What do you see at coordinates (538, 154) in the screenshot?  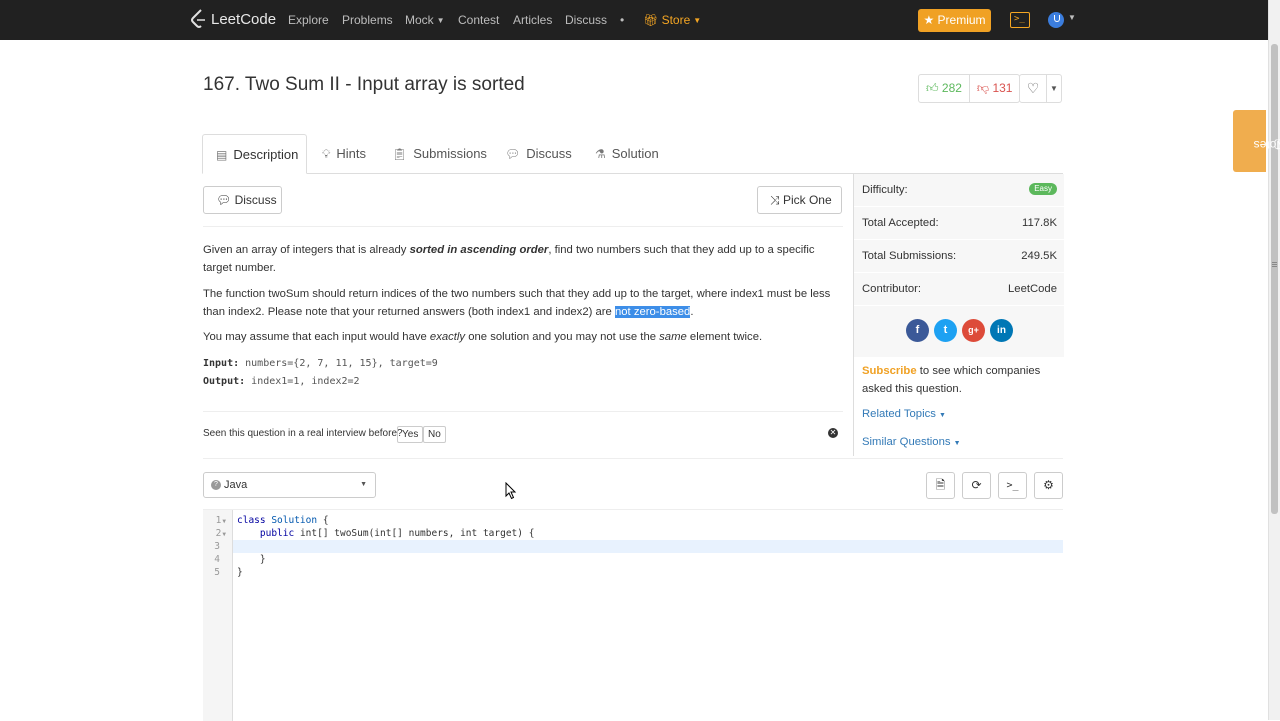 I see `tab-discuss: 💬︎ Discuss` at bounding box center [538, 154].